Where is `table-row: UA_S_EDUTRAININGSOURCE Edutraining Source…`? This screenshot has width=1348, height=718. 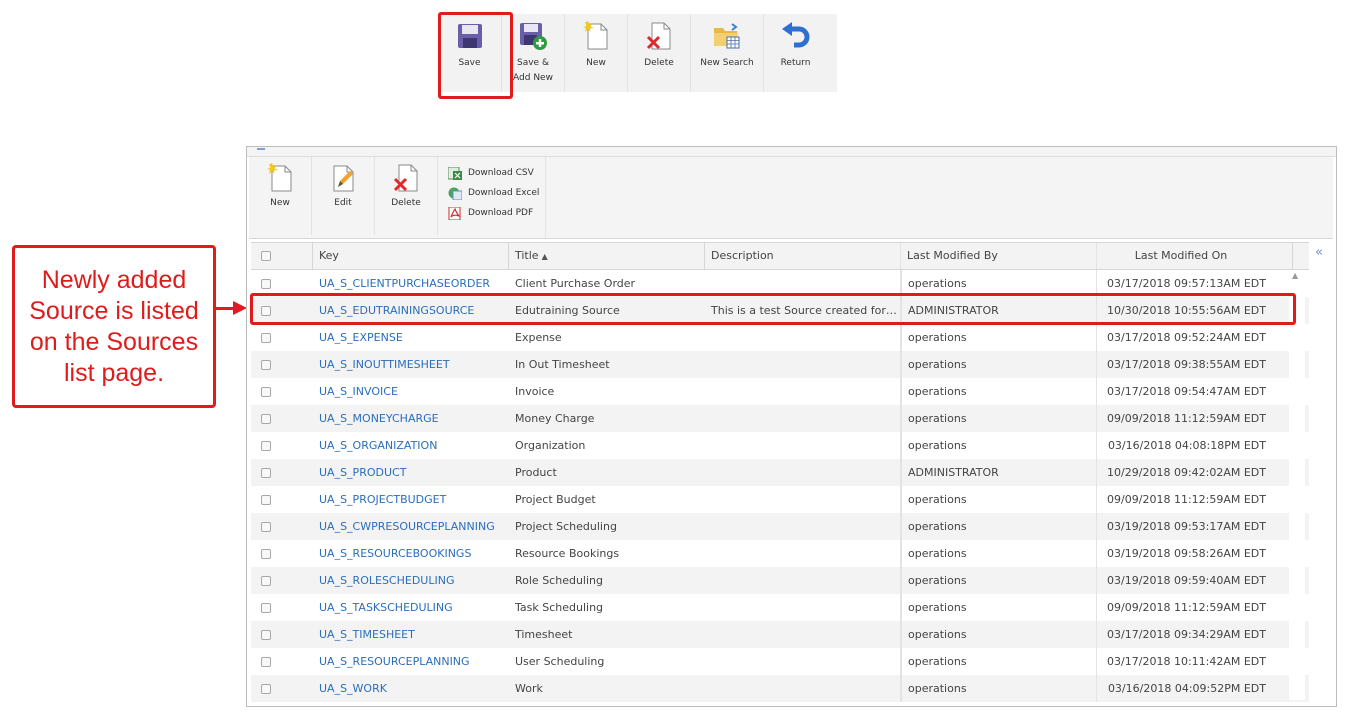 table-row: UA_S_EDUTRAININGSOURCE Edutraining Source… is located at coordinates (780, 310).